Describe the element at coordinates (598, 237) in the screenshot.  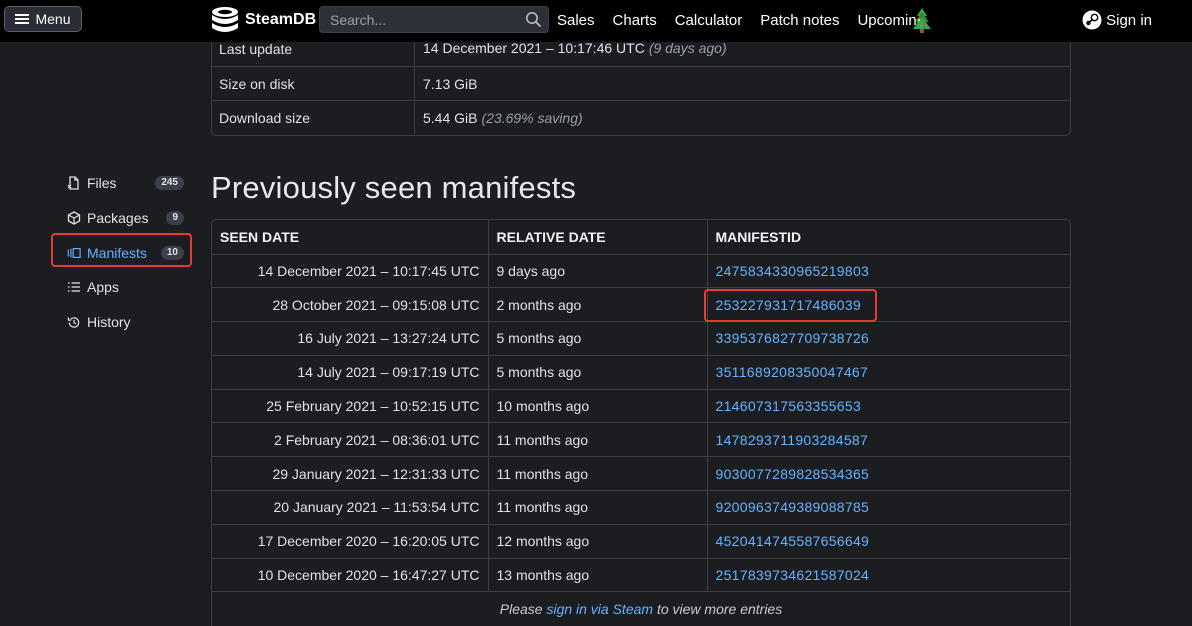
I see `column-header-relative-date: RELATIVE DATE` at that location.